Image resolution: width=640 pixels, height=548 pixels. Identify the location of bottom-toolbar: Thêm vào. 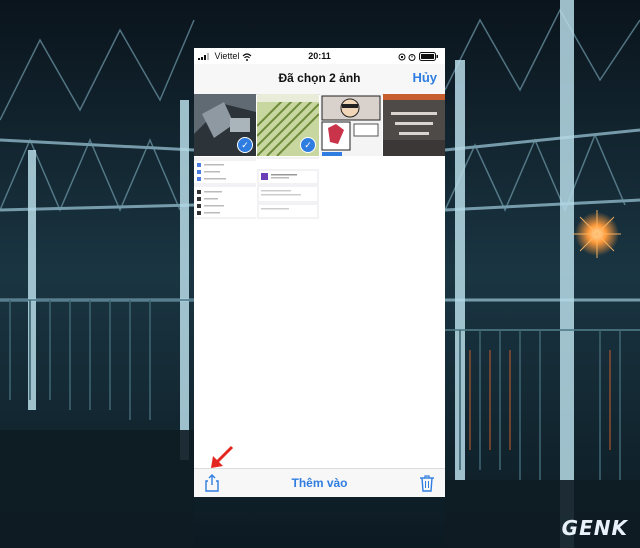
(319, 482).